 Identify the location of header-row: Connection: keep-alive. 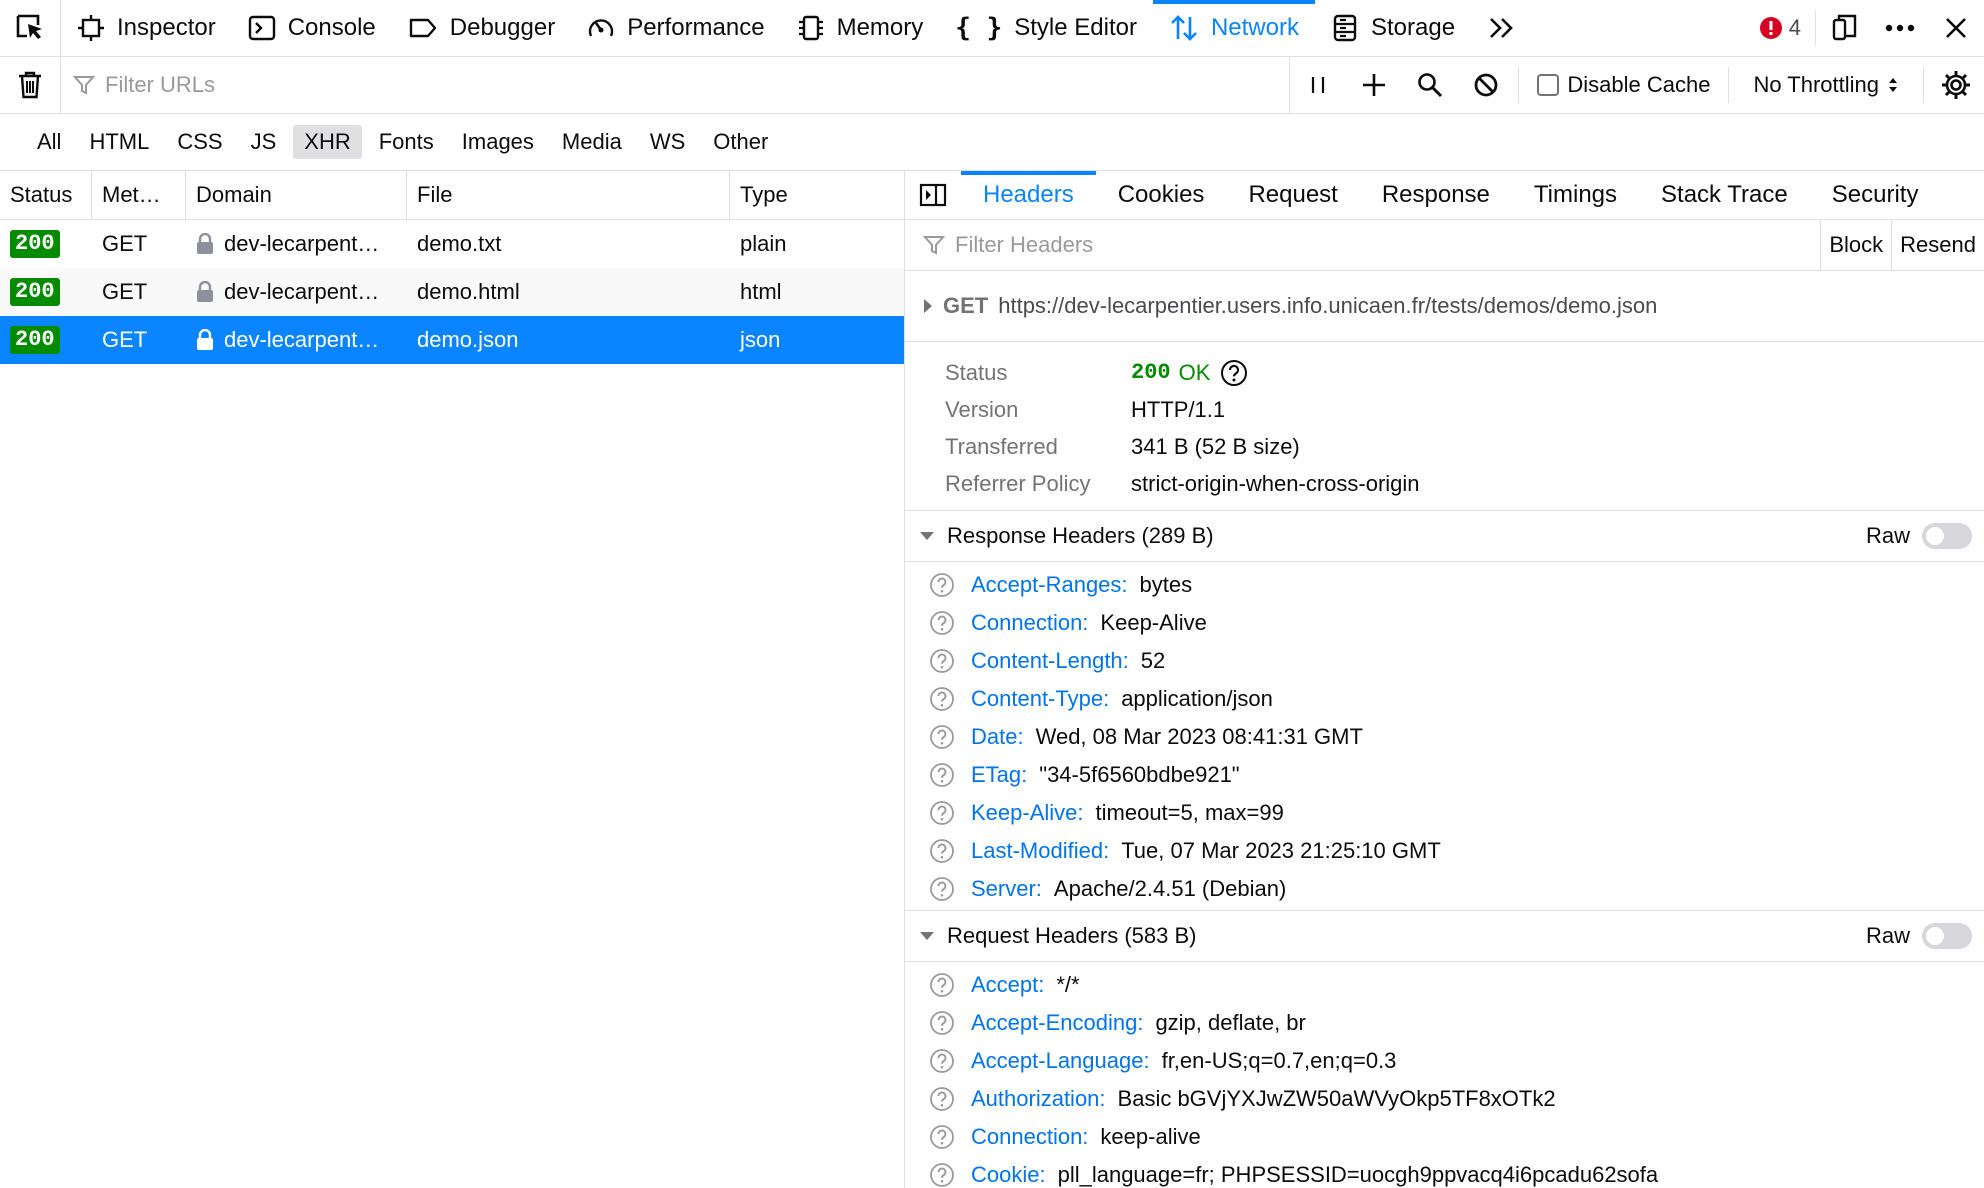
(1444, 1137).